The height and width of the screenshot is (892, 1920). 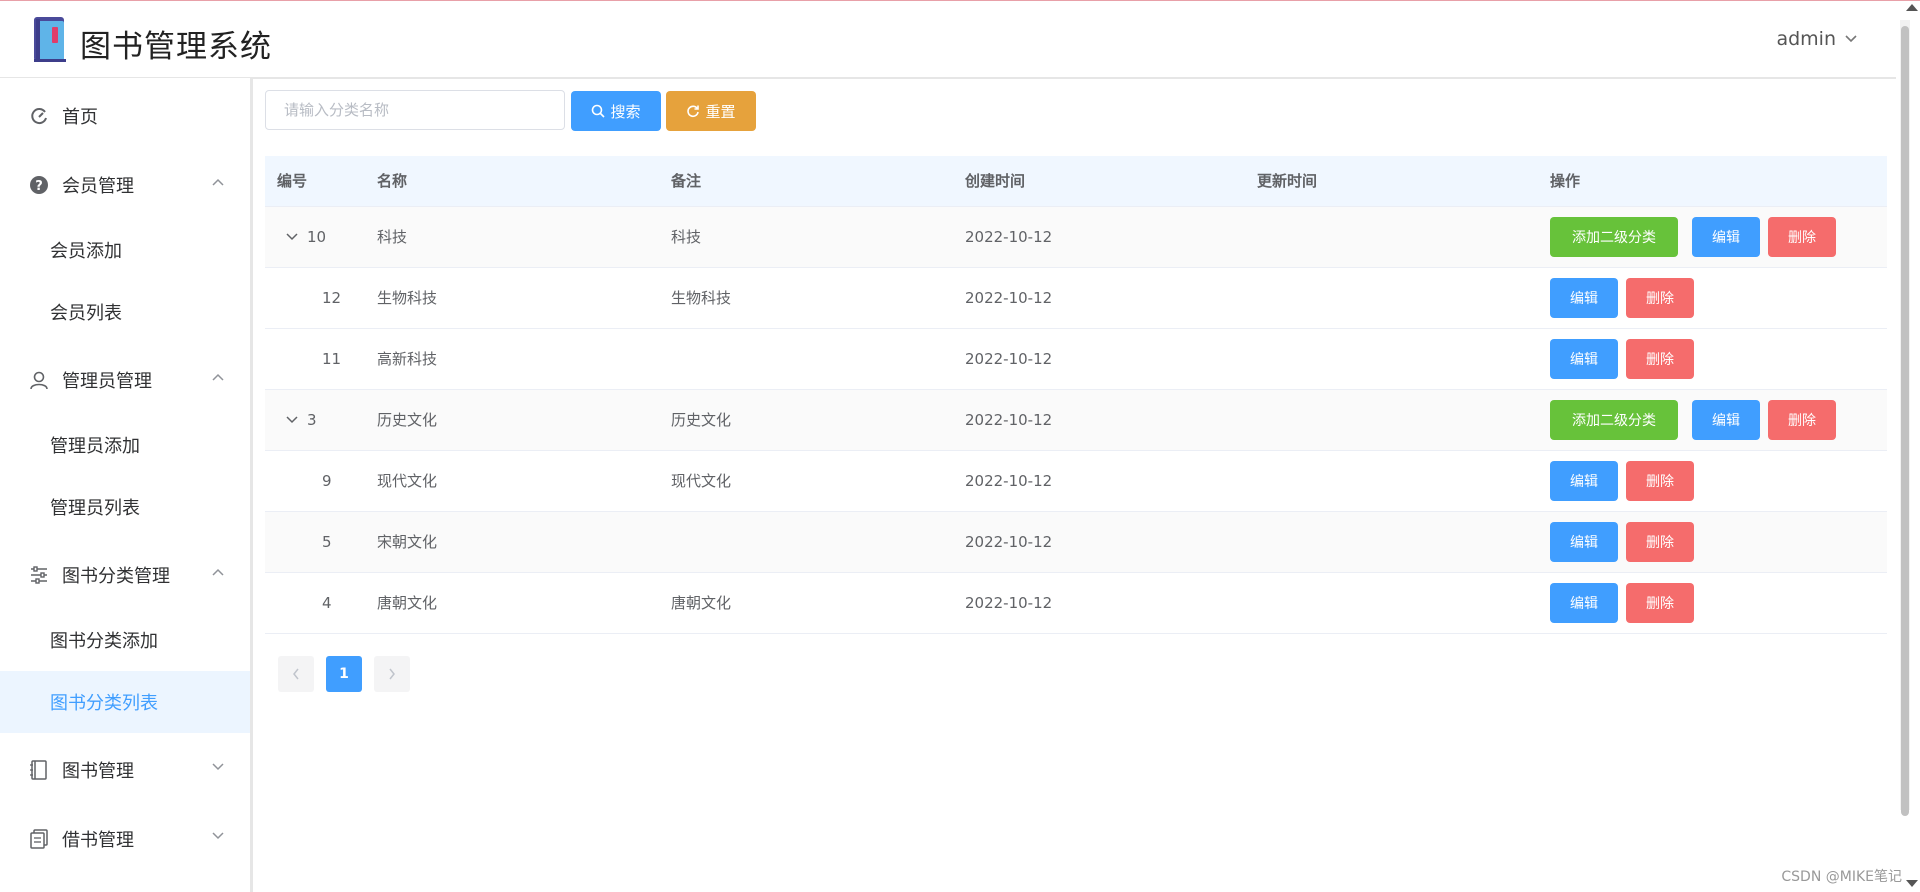 I want to click on page-number: 1, so click(x=344, y=674).